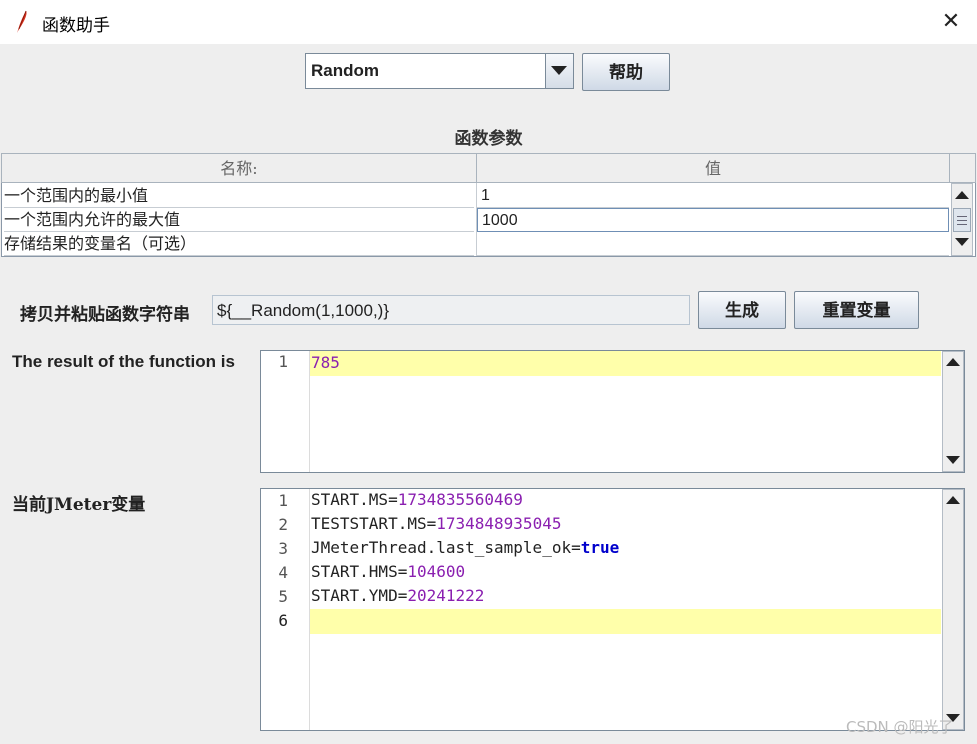  I want to click on result-scrollbar, so click(953, 411).